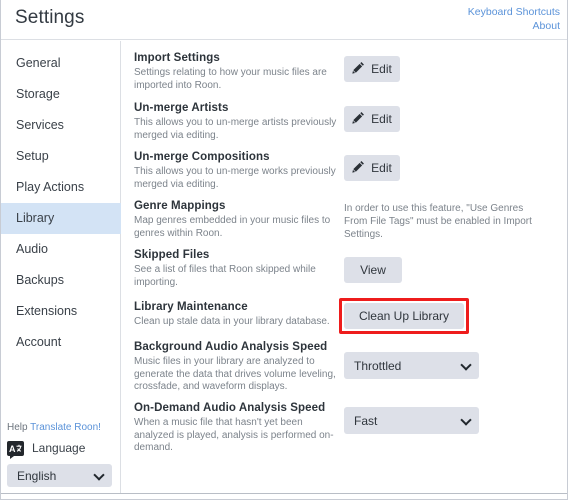 The height and width of the screenshot is (500, 568). Describe the element at coordinates (191, 307) in the screenshot. I see `setting-title: Library Maintenance` at that location.